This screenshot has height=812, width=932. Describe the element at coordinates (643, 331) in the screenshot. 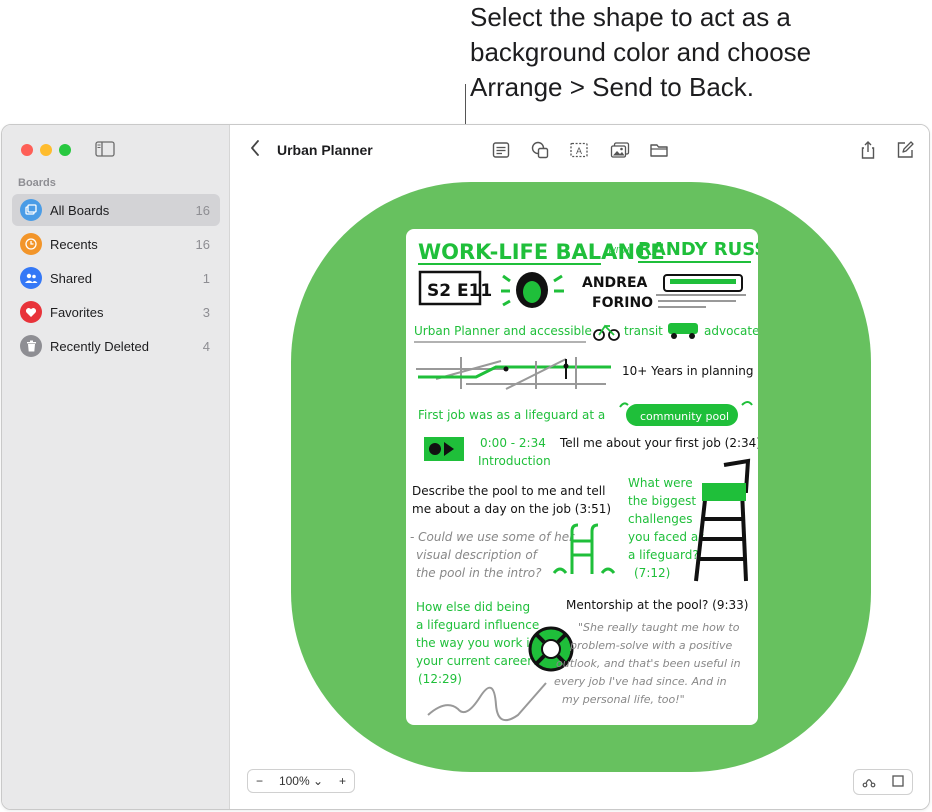

I see `card-role-b: transit` at that location.